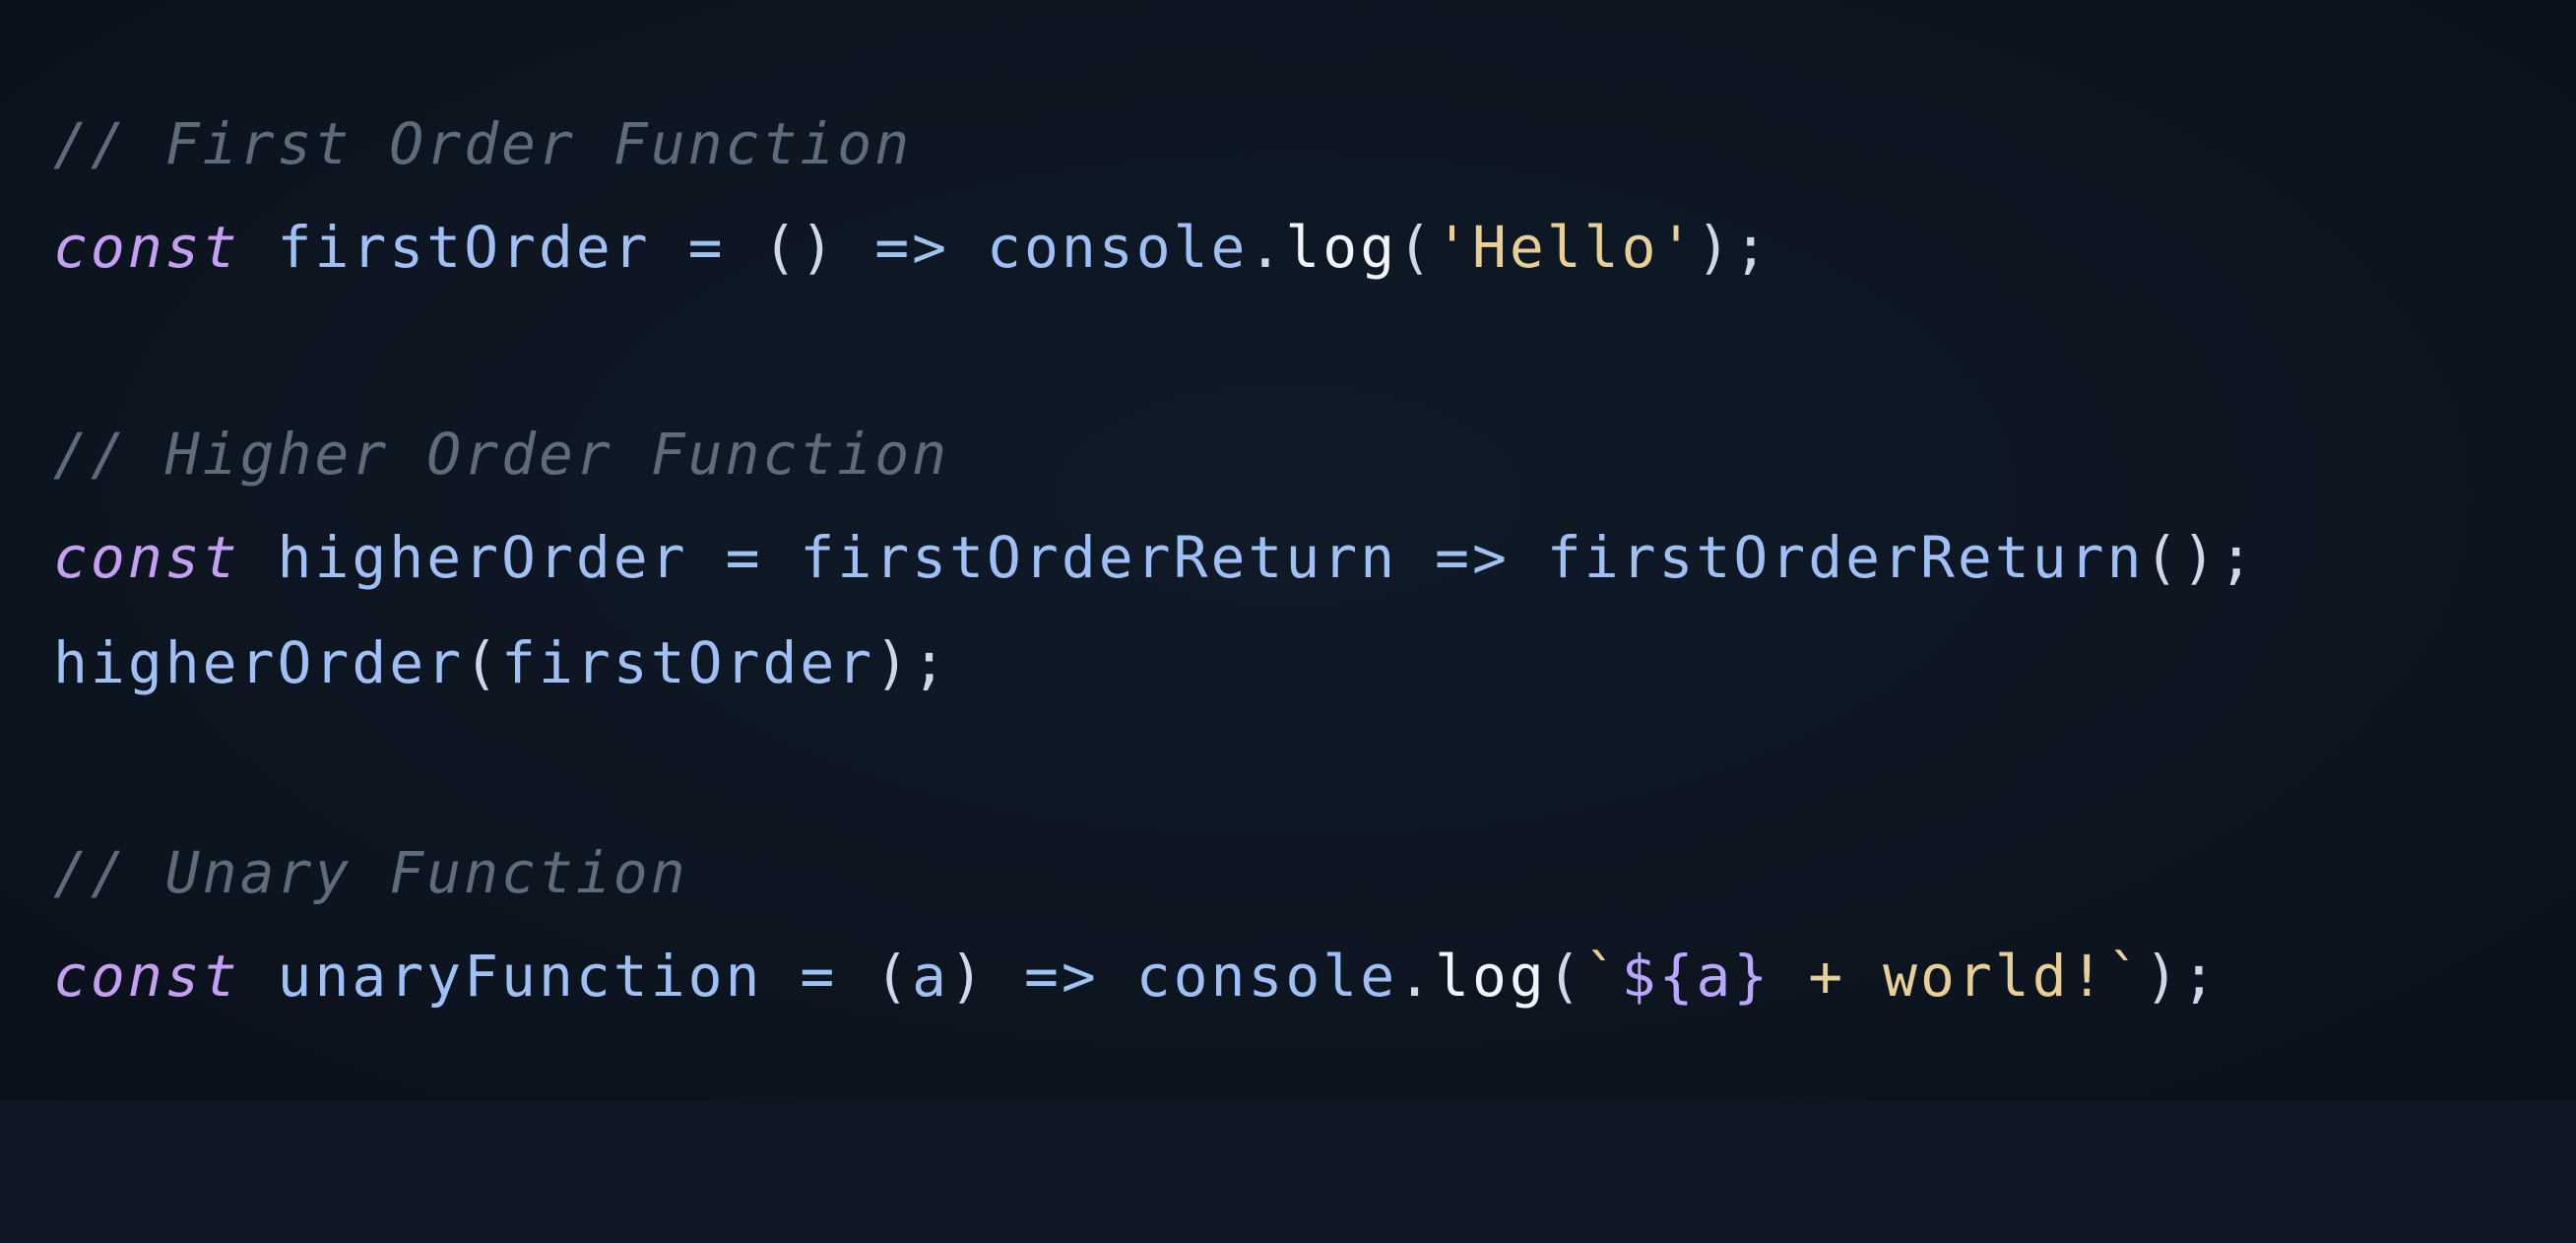 The width and height of the screenshot is (2576, 1243). What do you see at coordinates (800, 247) in the screenshot?
I see `empty-params: ()` at bounding box center [800, 247].